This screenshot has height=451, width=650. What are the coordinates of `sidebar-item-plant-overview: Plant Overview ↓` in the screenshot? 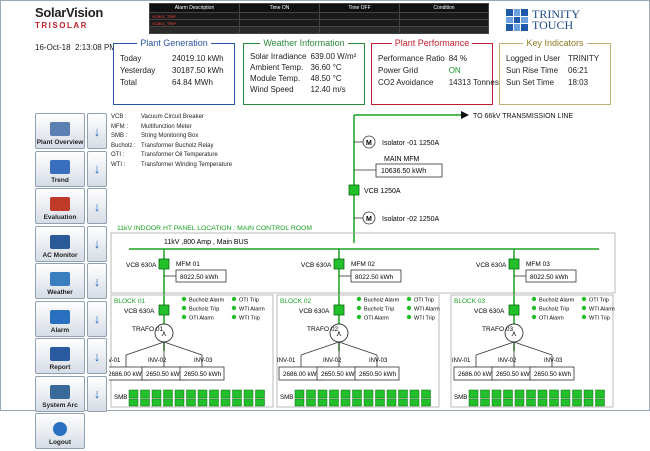 It's located at (71, 131).